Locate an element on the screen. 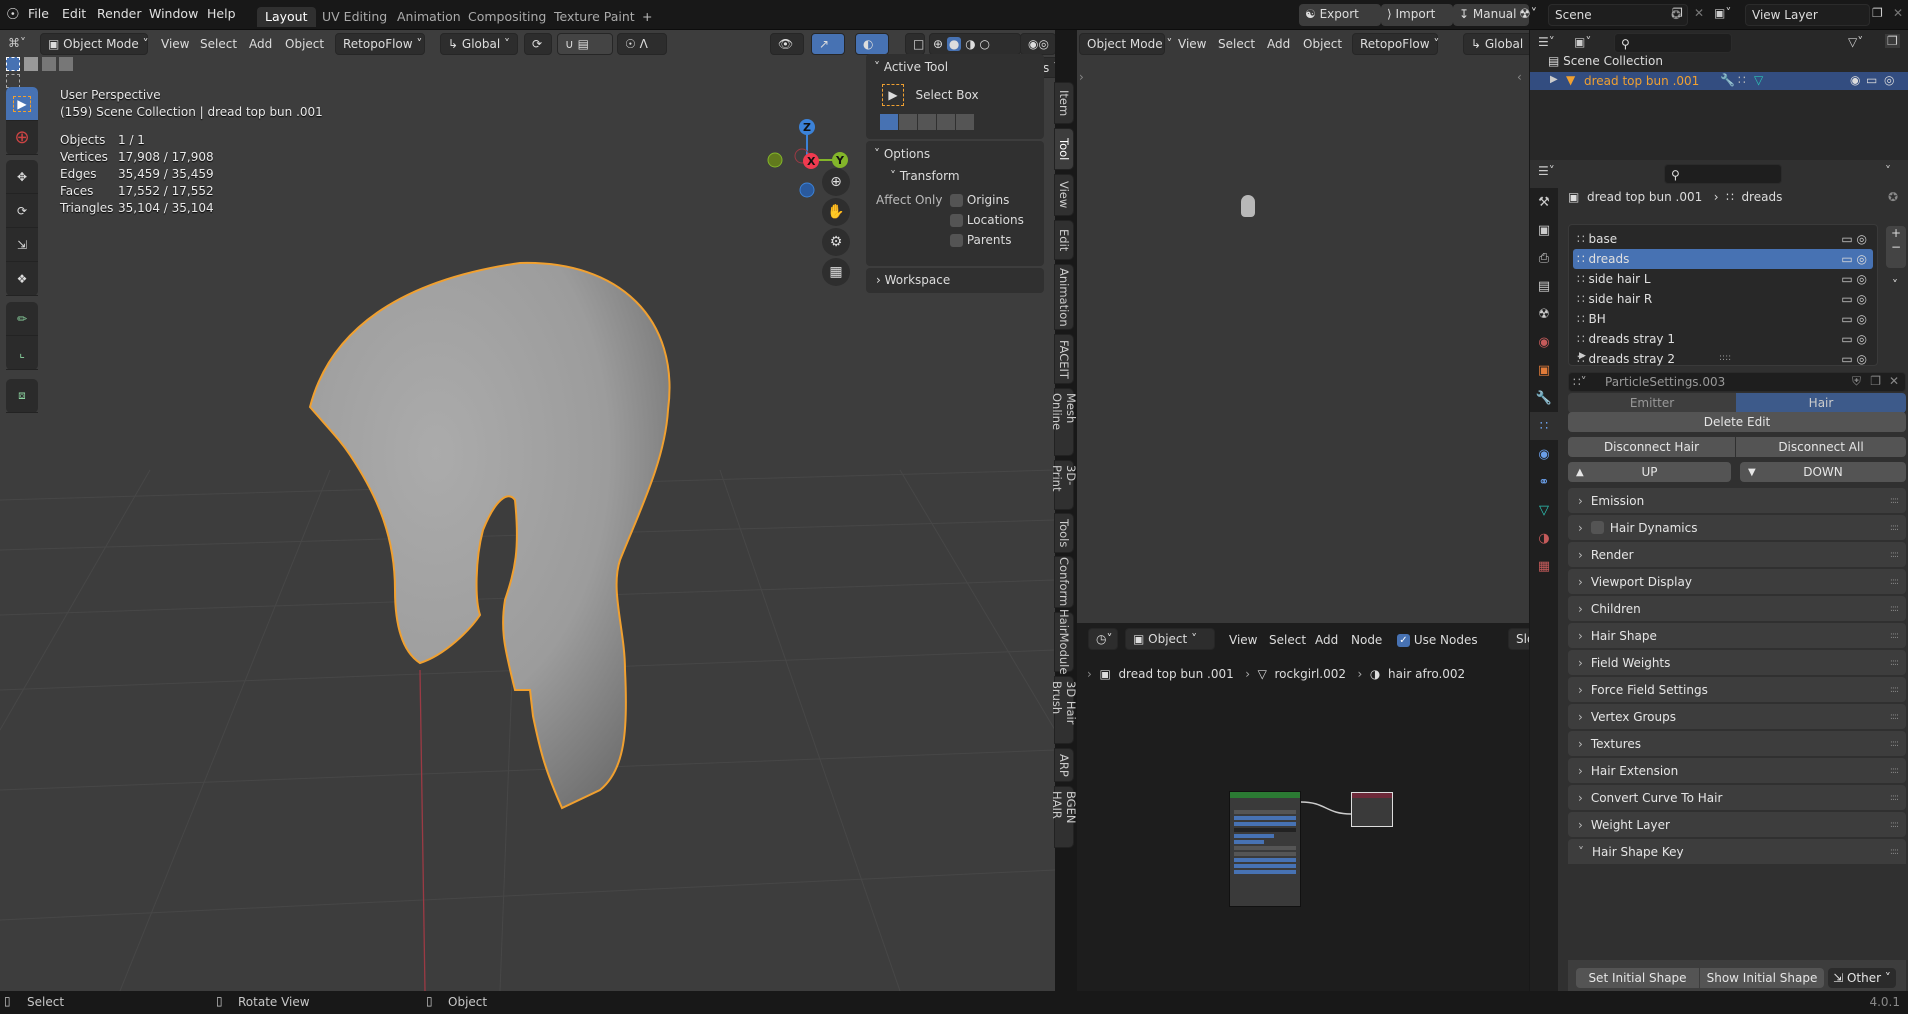 The image size is (1908, 1014). rotate-tool: ⟳ is located at coordinates (22, 211).